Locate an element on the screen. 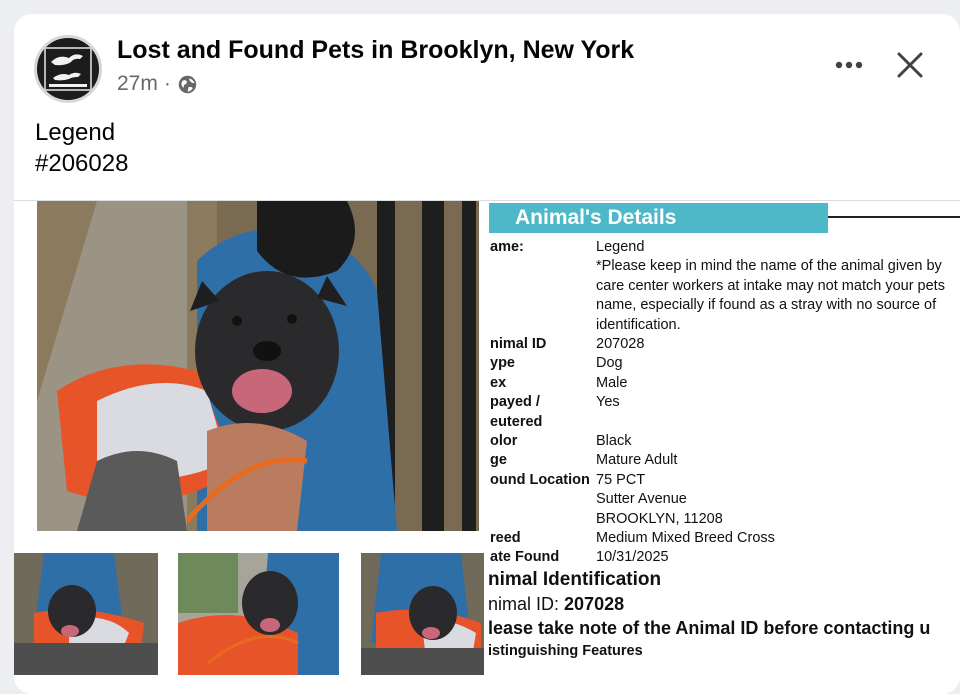 The image size is (960, 694). detail-value: Legend is located at coordinates (620, 247).